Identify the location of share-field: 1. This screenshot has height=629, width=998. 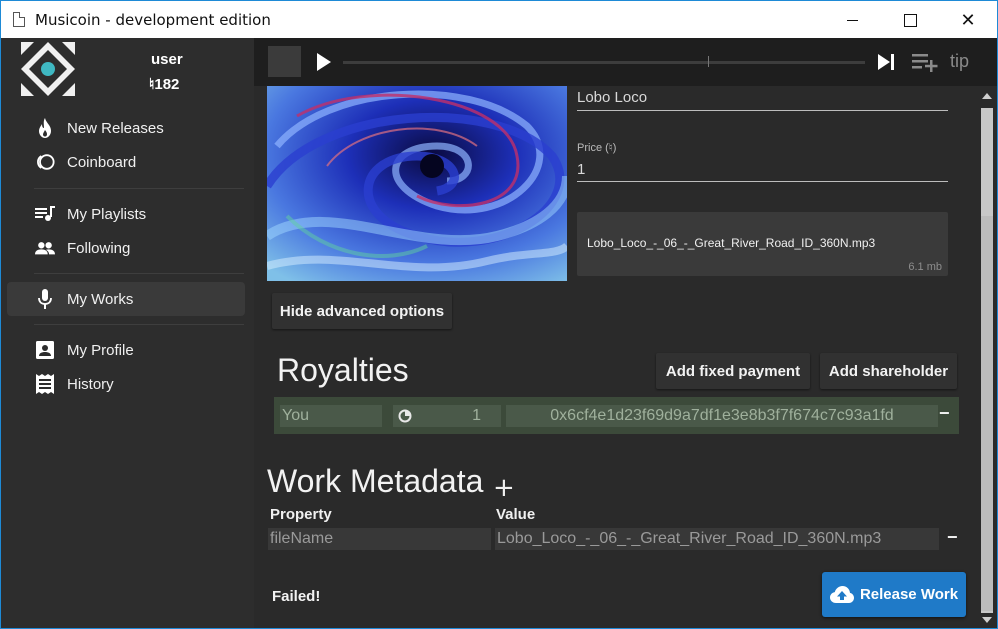
(447, 416).